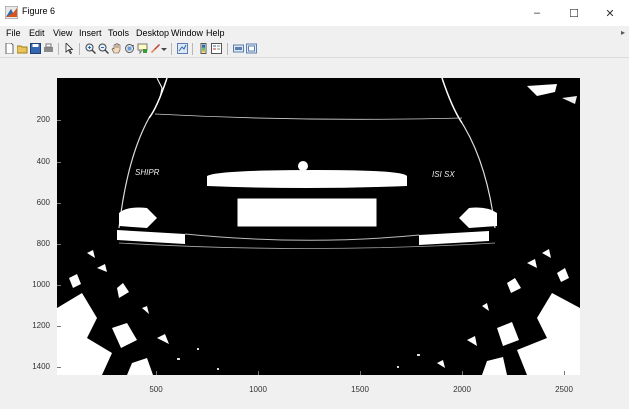 This screenshot has height=409, width=629. Describe the element at coordinates (216, 48) in the screenshot. I see `insert-legend-icon` at that location.